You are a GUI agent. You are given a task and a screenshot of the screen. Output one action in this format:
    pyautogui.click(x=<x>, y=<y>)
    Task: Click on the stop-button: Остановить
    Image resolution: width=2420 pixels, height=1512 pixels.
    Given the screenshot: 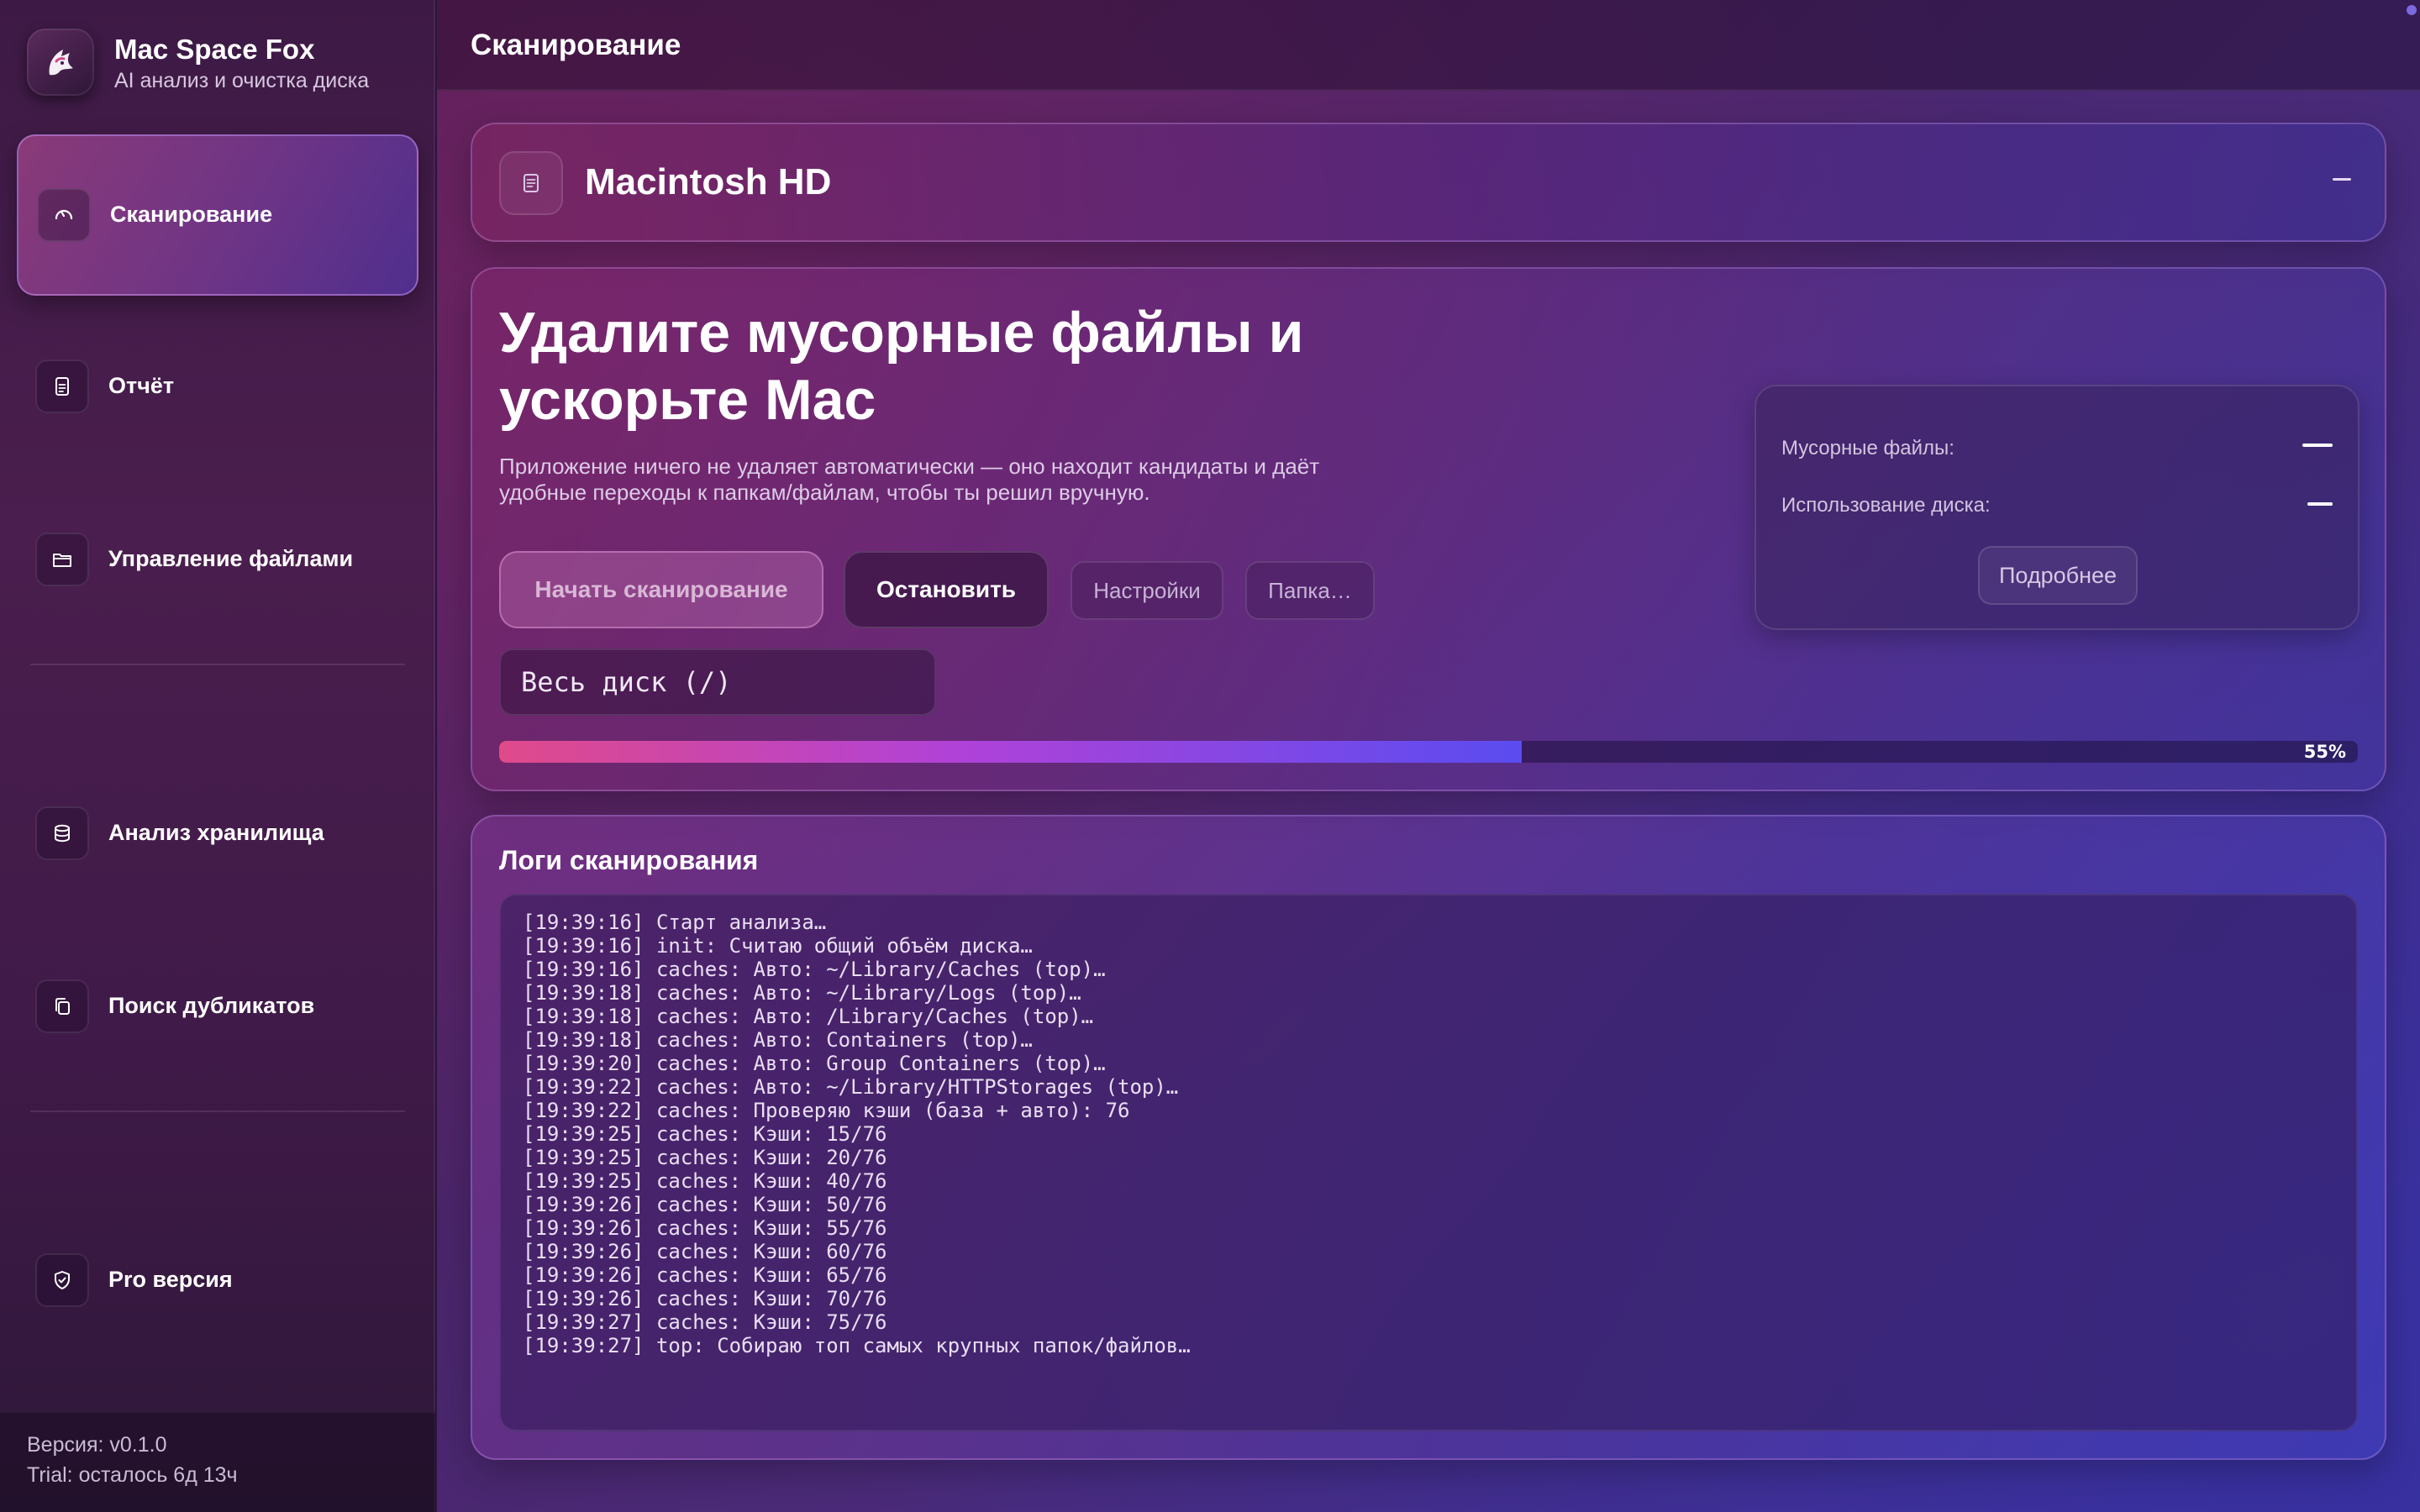 What is the action you would take?
    pyautogui.click(x=946, y=589)
    